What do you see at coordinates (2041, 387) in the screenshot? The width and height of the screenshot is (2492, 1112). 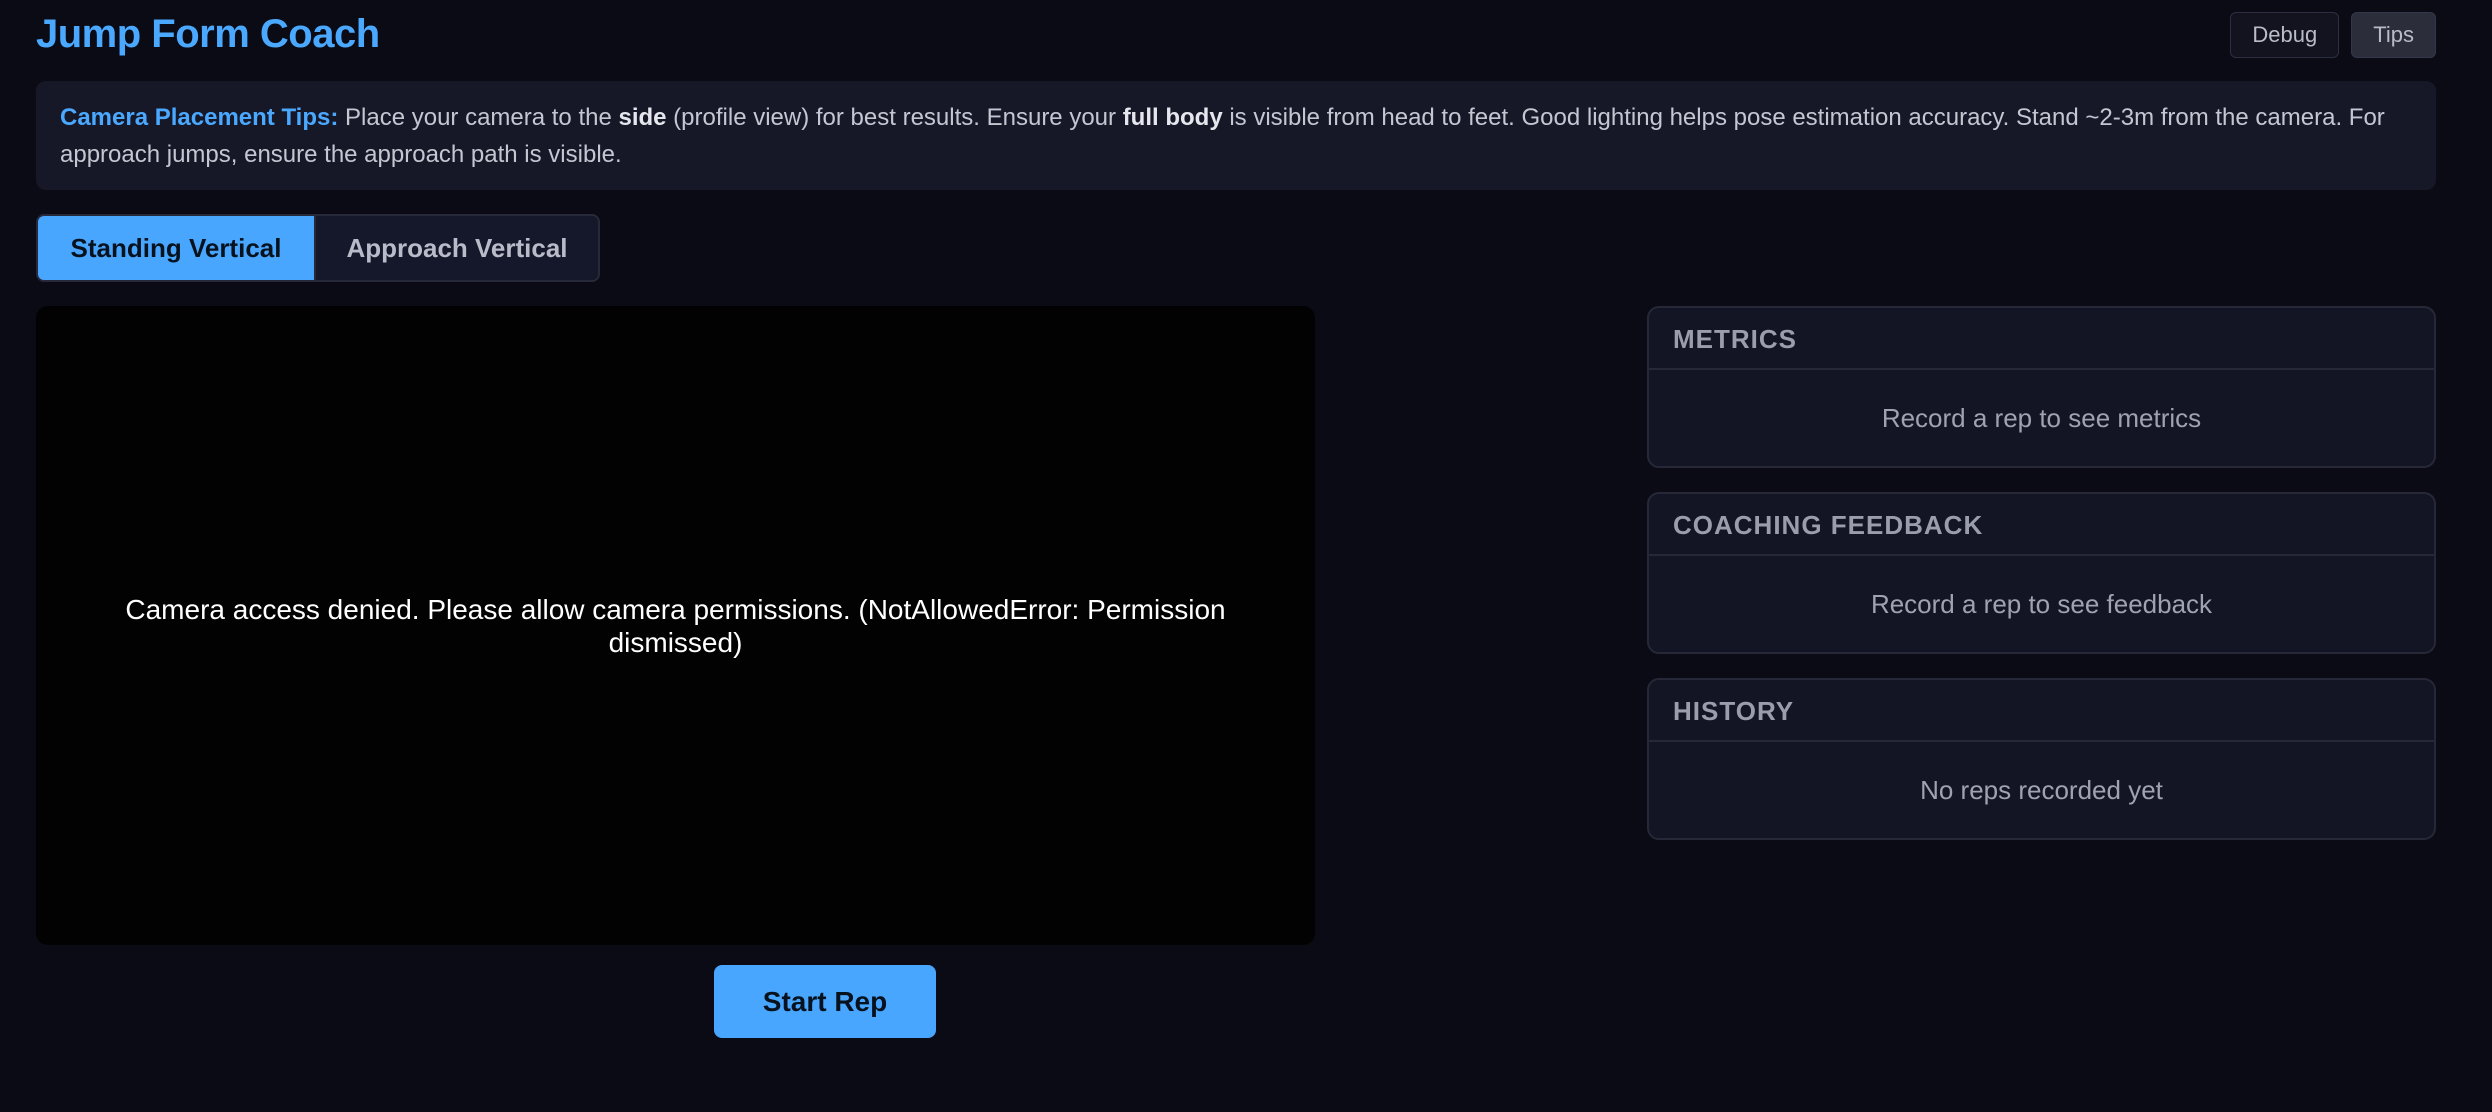 I see `metrics-panel: METRICS Record a rep to see metrics` at bounding box center [2041, 387].